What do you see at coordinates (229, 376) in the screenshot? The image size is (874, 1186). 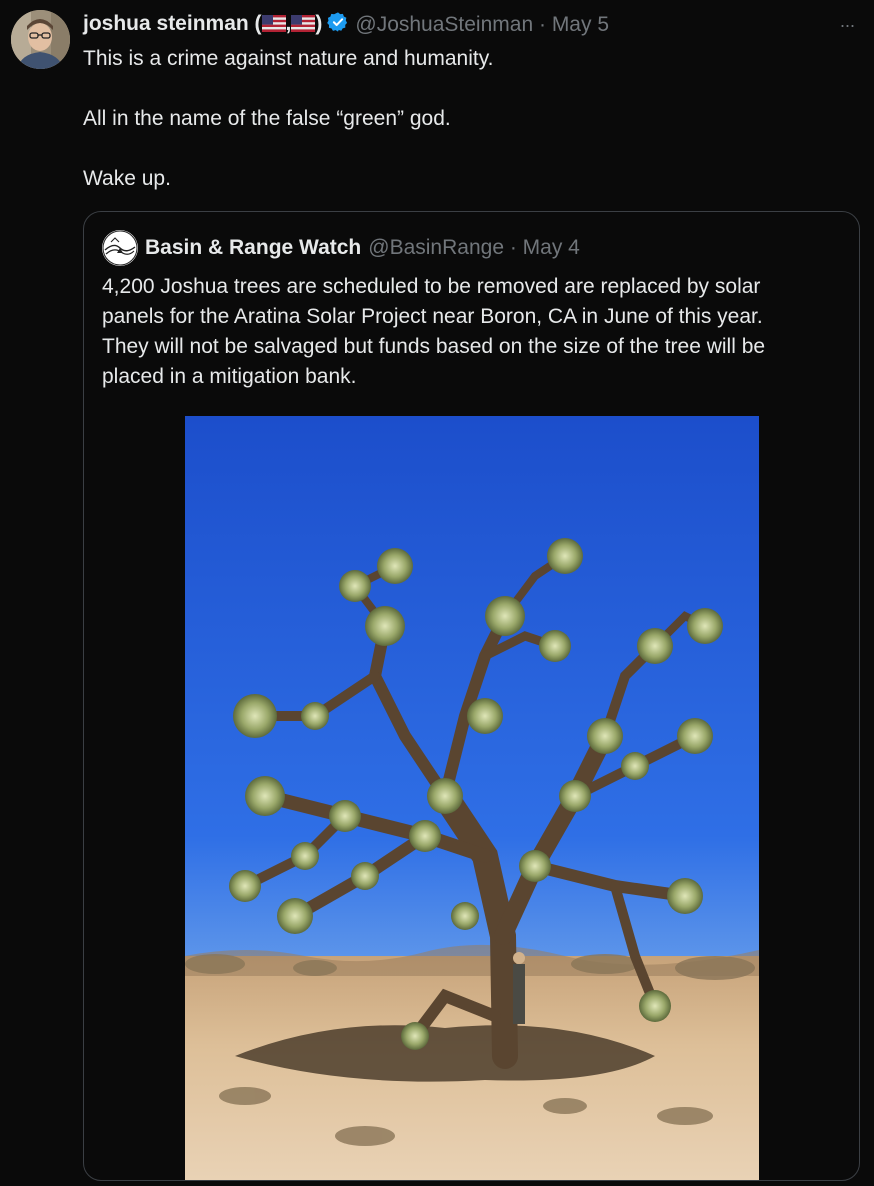 I see `quoted-tweet-line: placed in a mitigation bank.` at bounding box center [229, 376].